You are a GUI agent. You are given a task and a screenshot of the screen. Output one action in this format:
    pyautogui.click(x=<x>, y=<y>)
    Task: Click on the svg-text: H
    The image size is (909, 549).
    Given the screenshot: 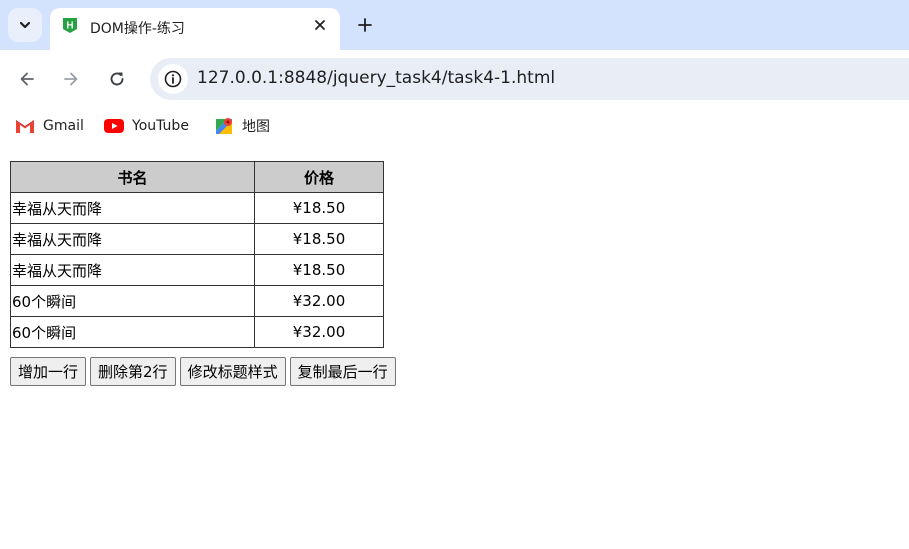 What is the action you would take?
    pyautogui.click(x=69, y=26)
    